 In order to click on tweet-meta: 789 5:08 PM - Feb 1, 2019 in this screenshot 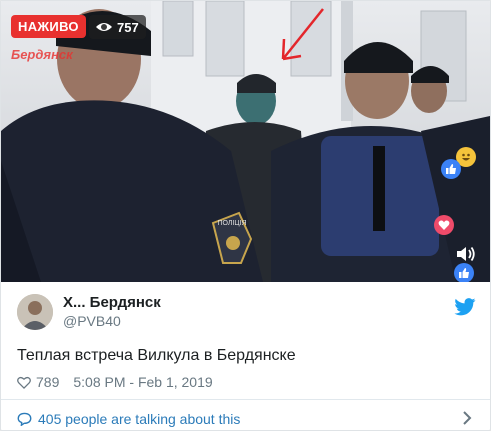, I will do `click(115, 382)`.